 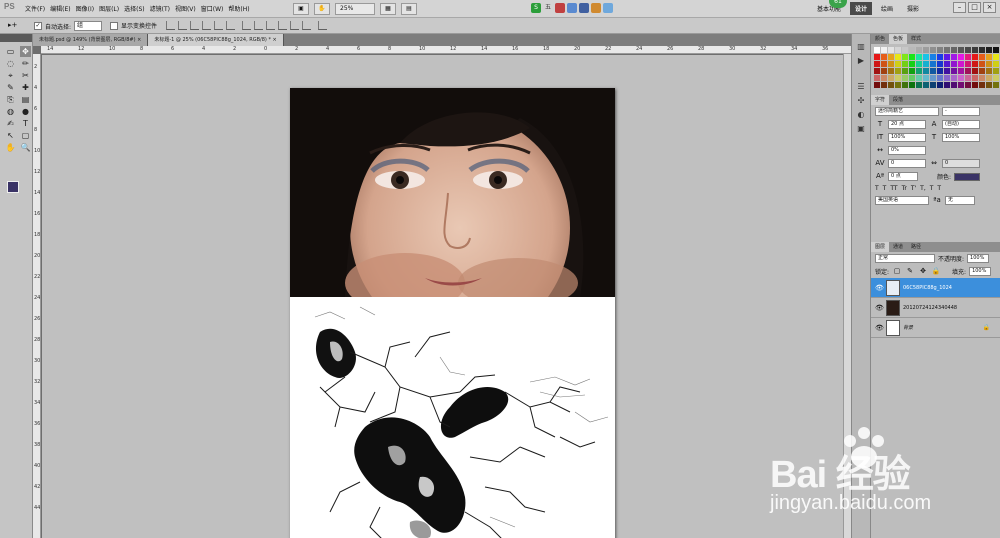 What do you see at coordinates (16, 38) in the screenshot?
I see `tools-panel-header` at bounding box center [16, 38].